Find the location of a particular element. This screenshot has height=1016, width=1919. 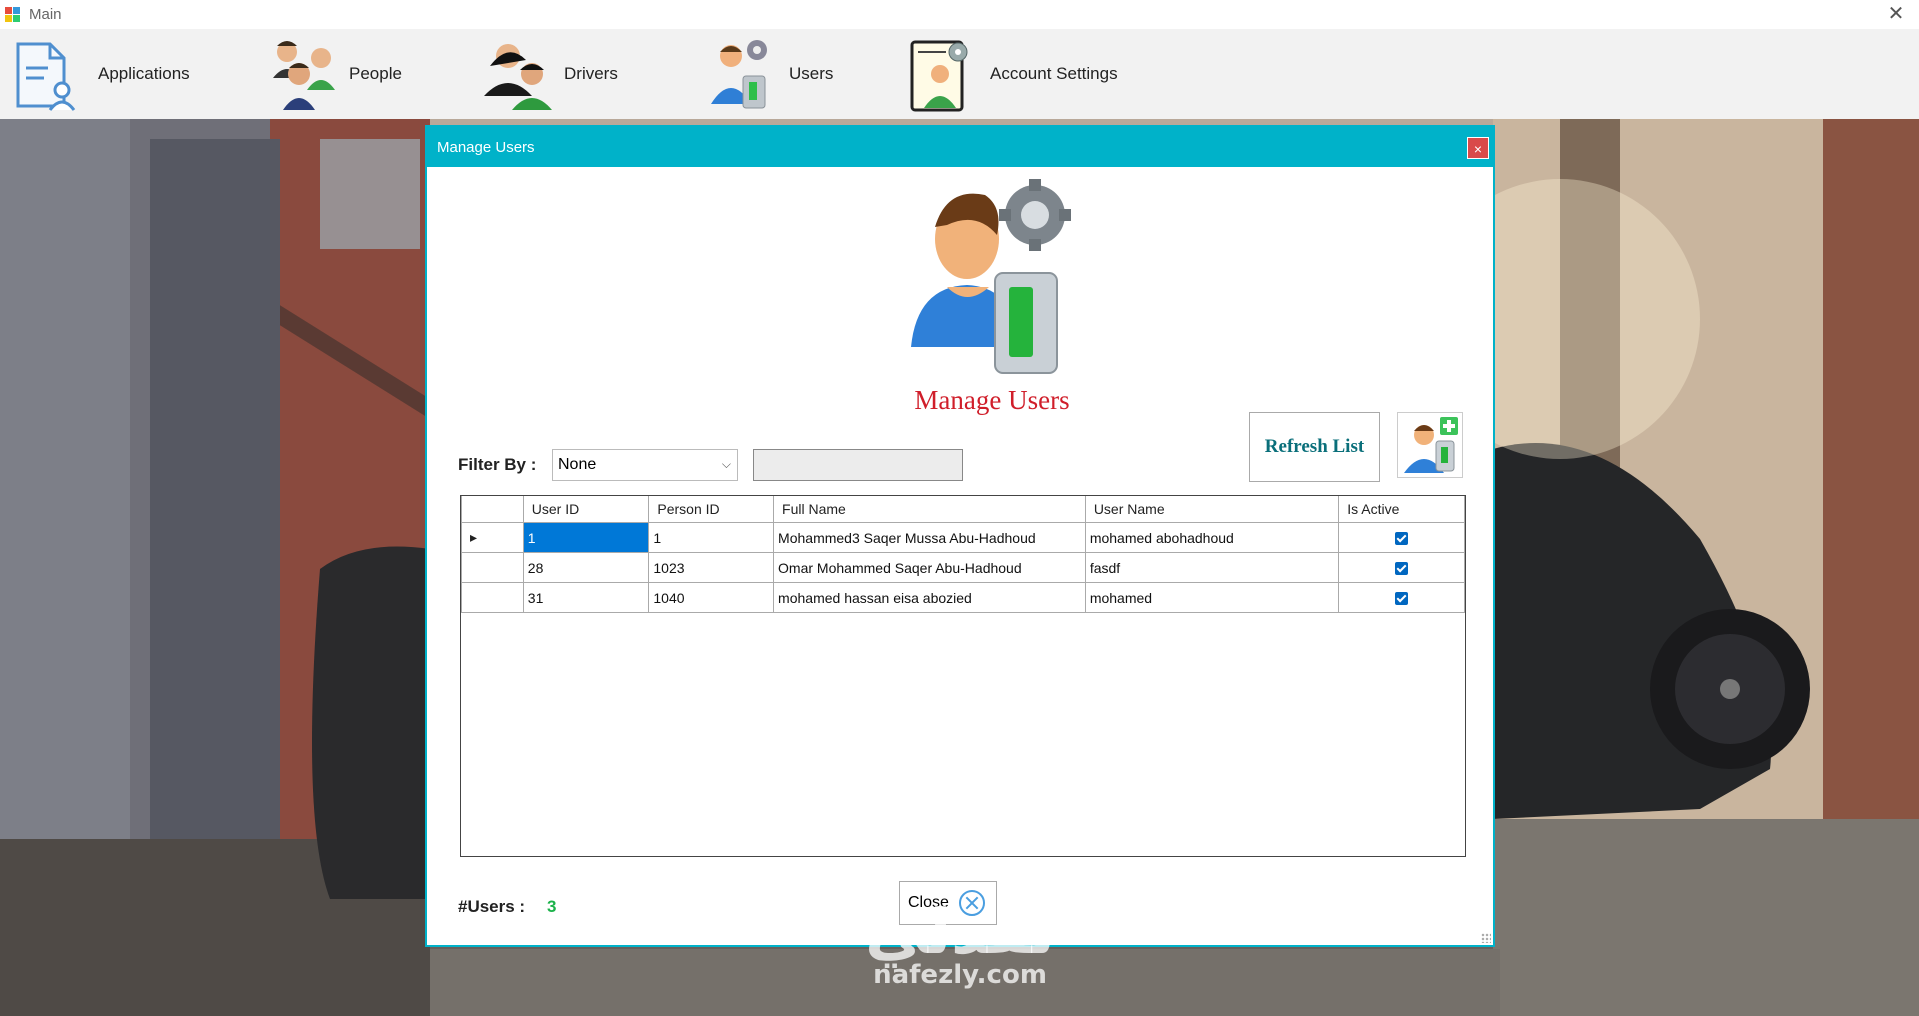

app-icon is located at coordinates (13, 14).